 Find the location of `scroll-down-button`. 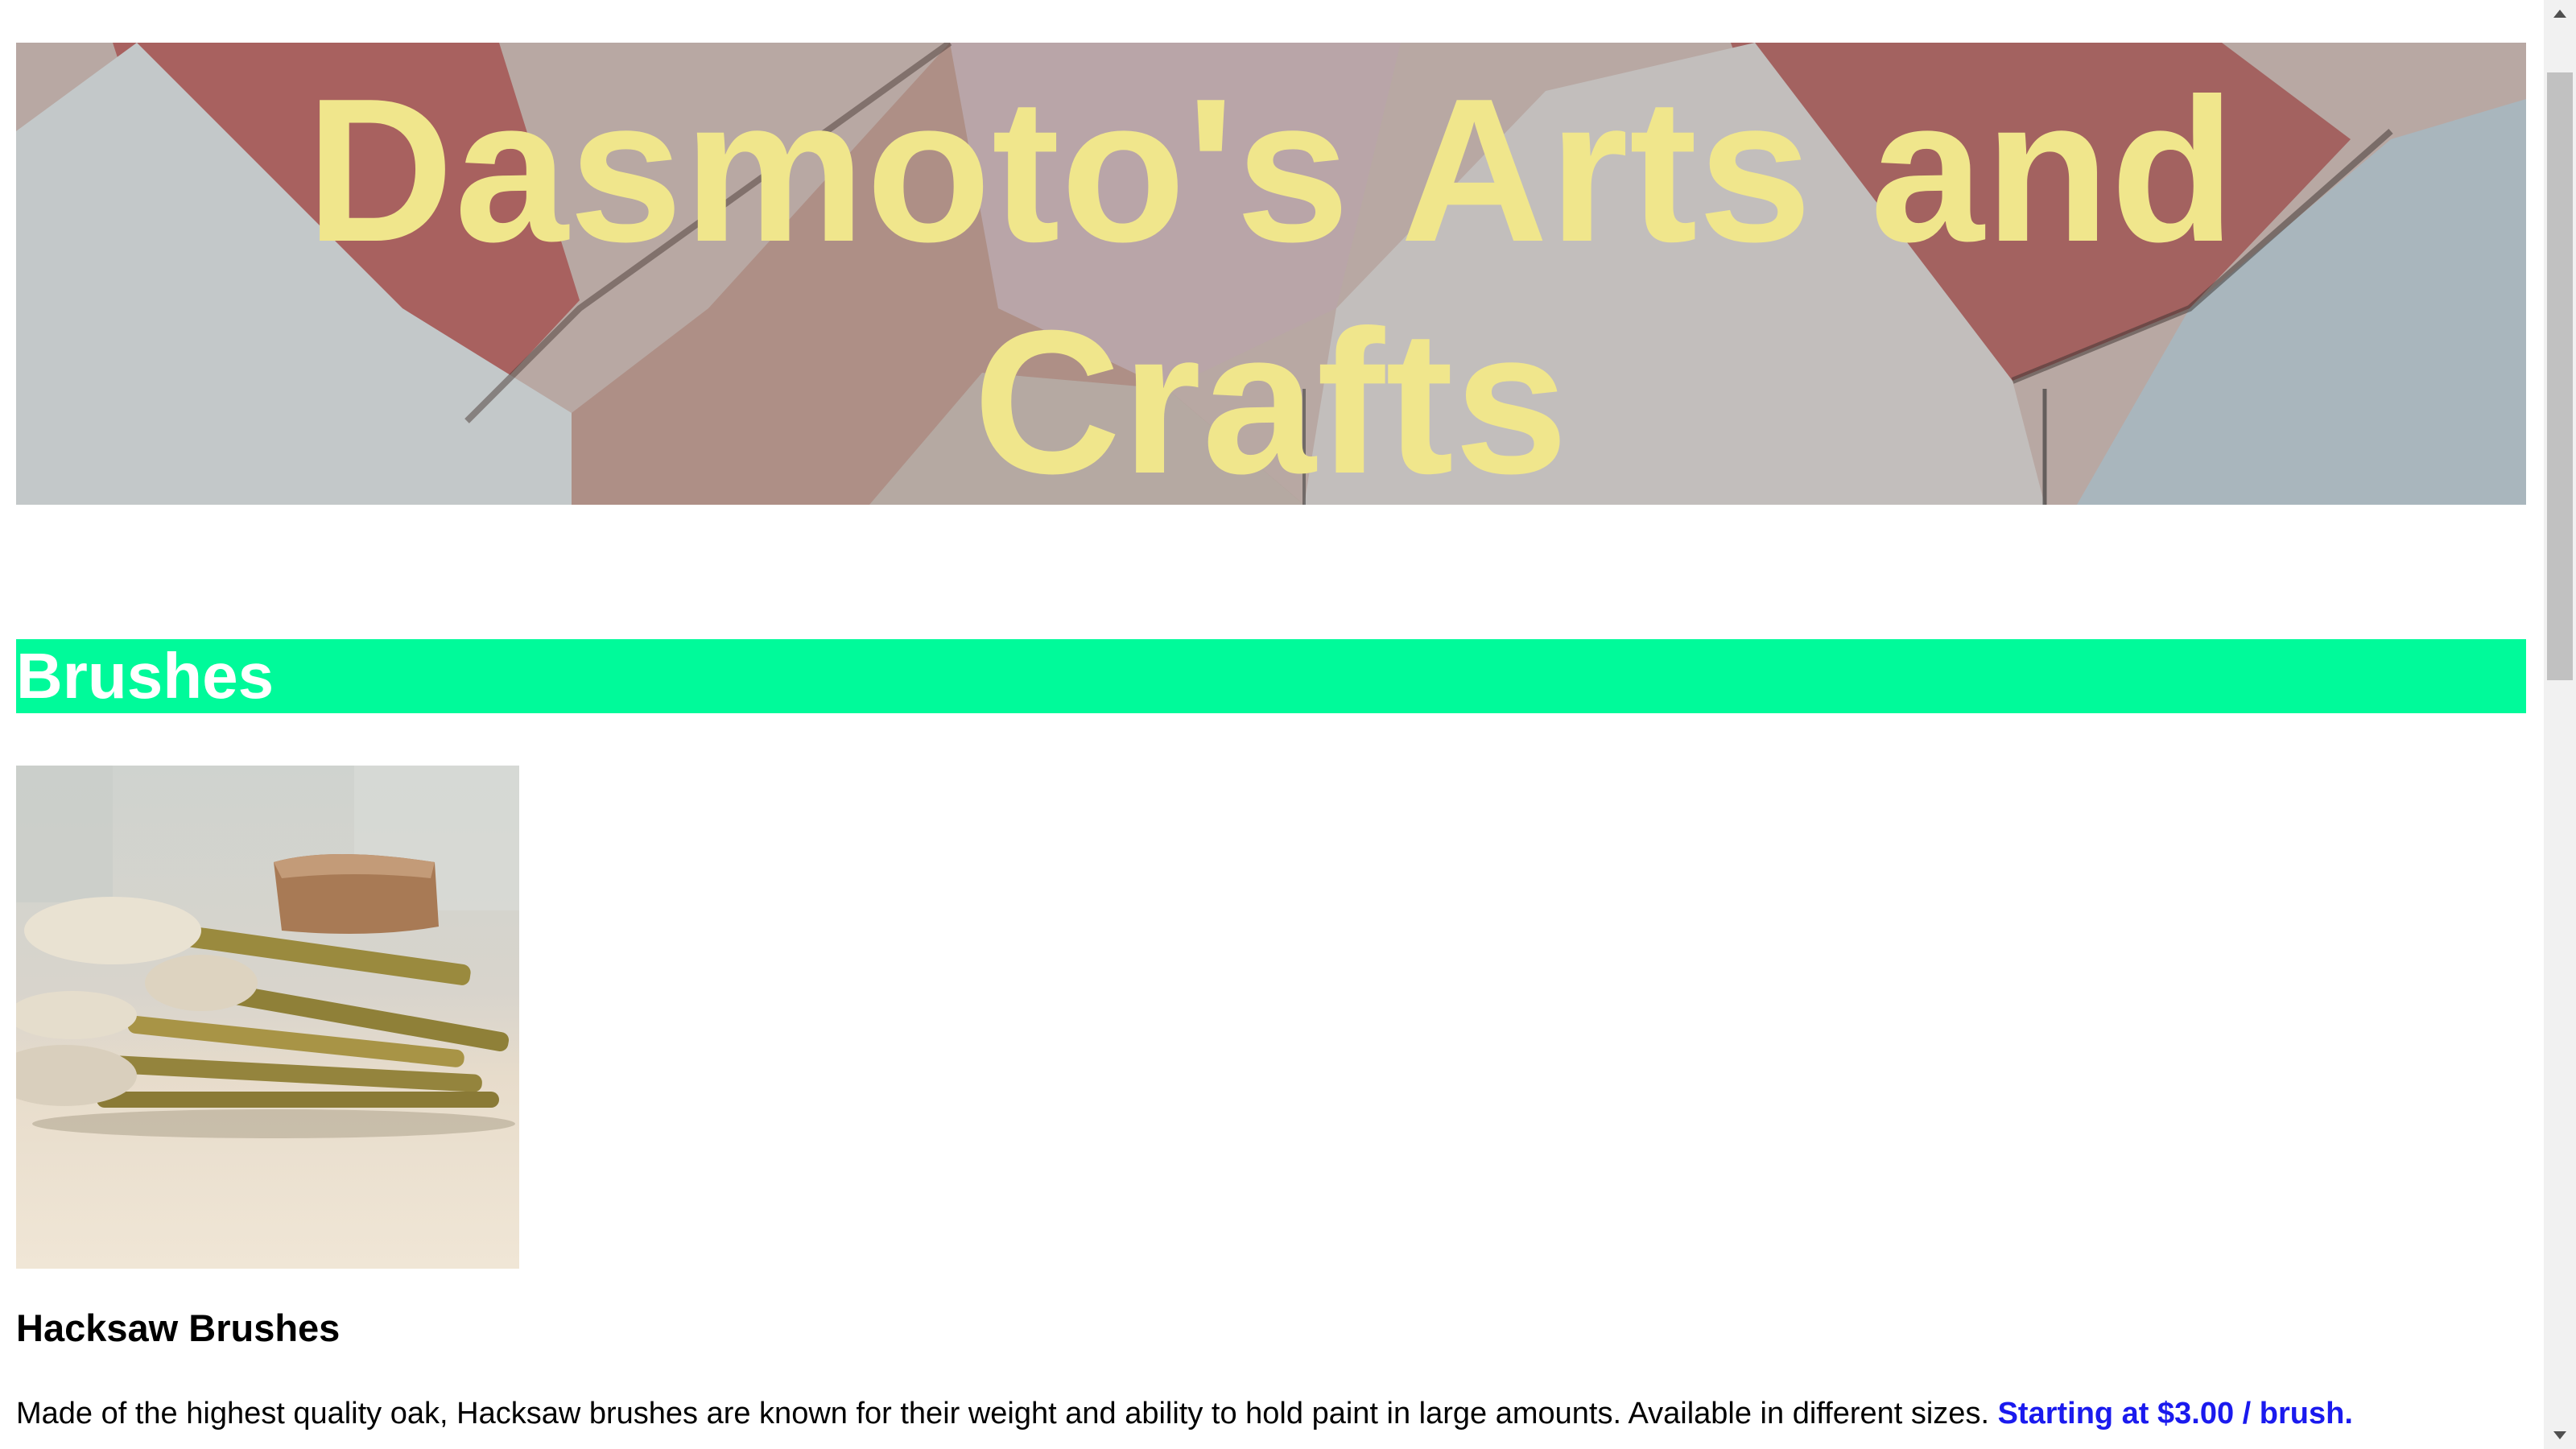

scroll-down-button is located at coordinates (2560, 1435).